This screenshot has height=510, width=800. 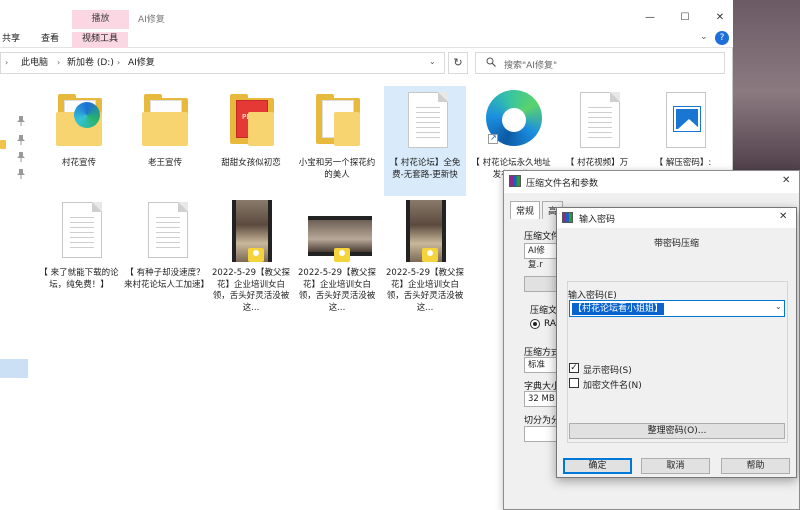 I want to click on archive-name-label: 压缩文件, so click(x=542, y=237).